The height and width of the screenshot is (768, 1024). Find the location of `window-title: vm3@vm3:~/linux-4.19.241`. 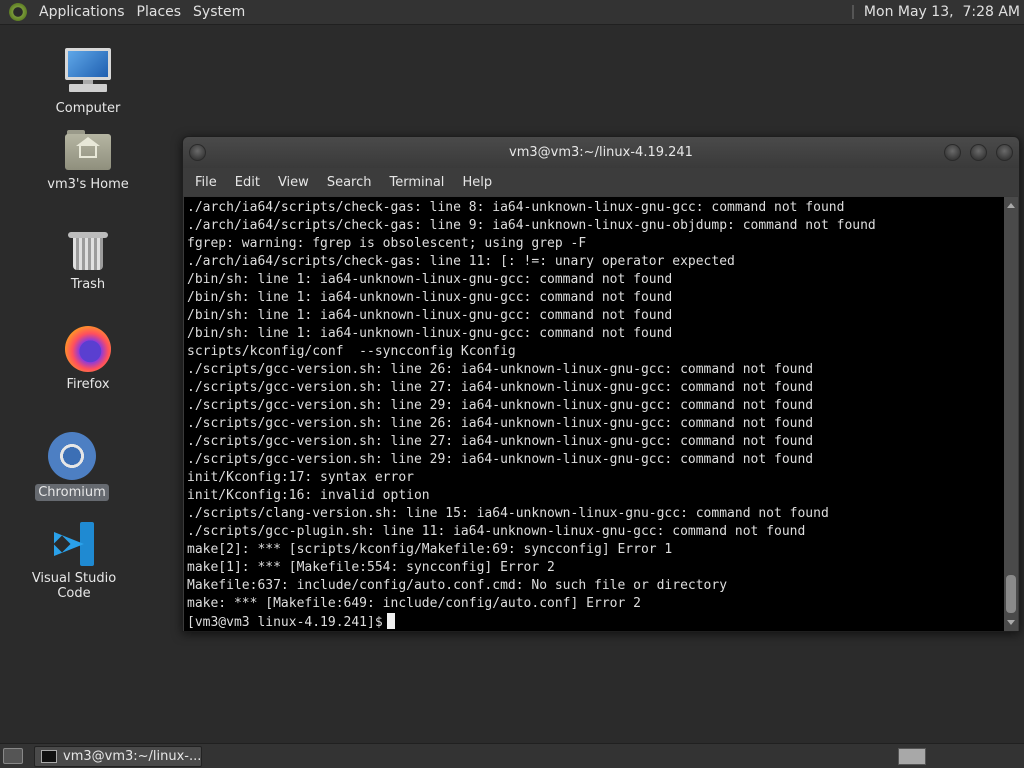

window-title: vm3@vm3:~/linux-4.19.241 is located at coordinates (601, 152).